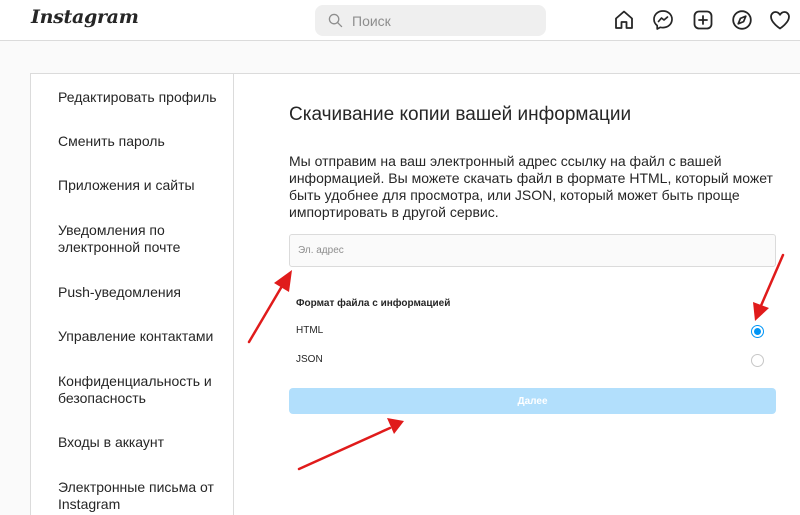 The width and height of the screenshot is (800, 515). Describe the element at coordinates (143, 292) in the screenshot. I see `sidebar-item-push-notifications: Push-уведомления` at that location.